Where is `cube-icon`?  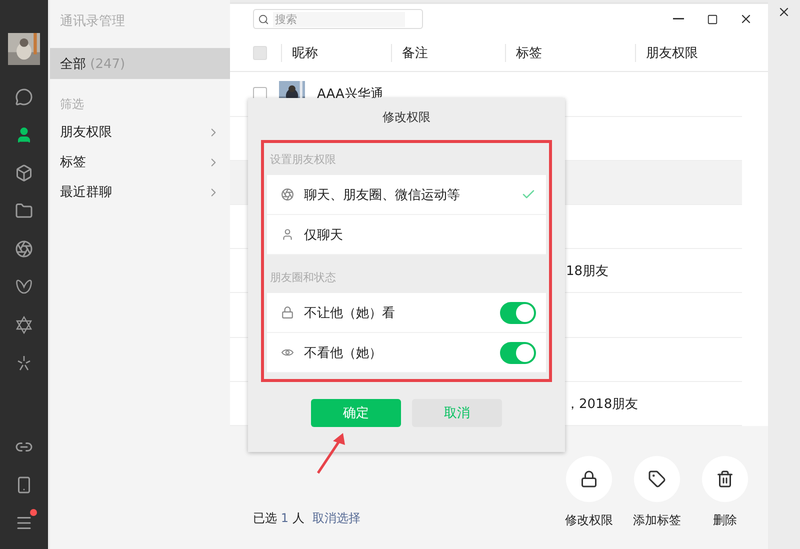
cube-icon is located at coordinates (24, 173).